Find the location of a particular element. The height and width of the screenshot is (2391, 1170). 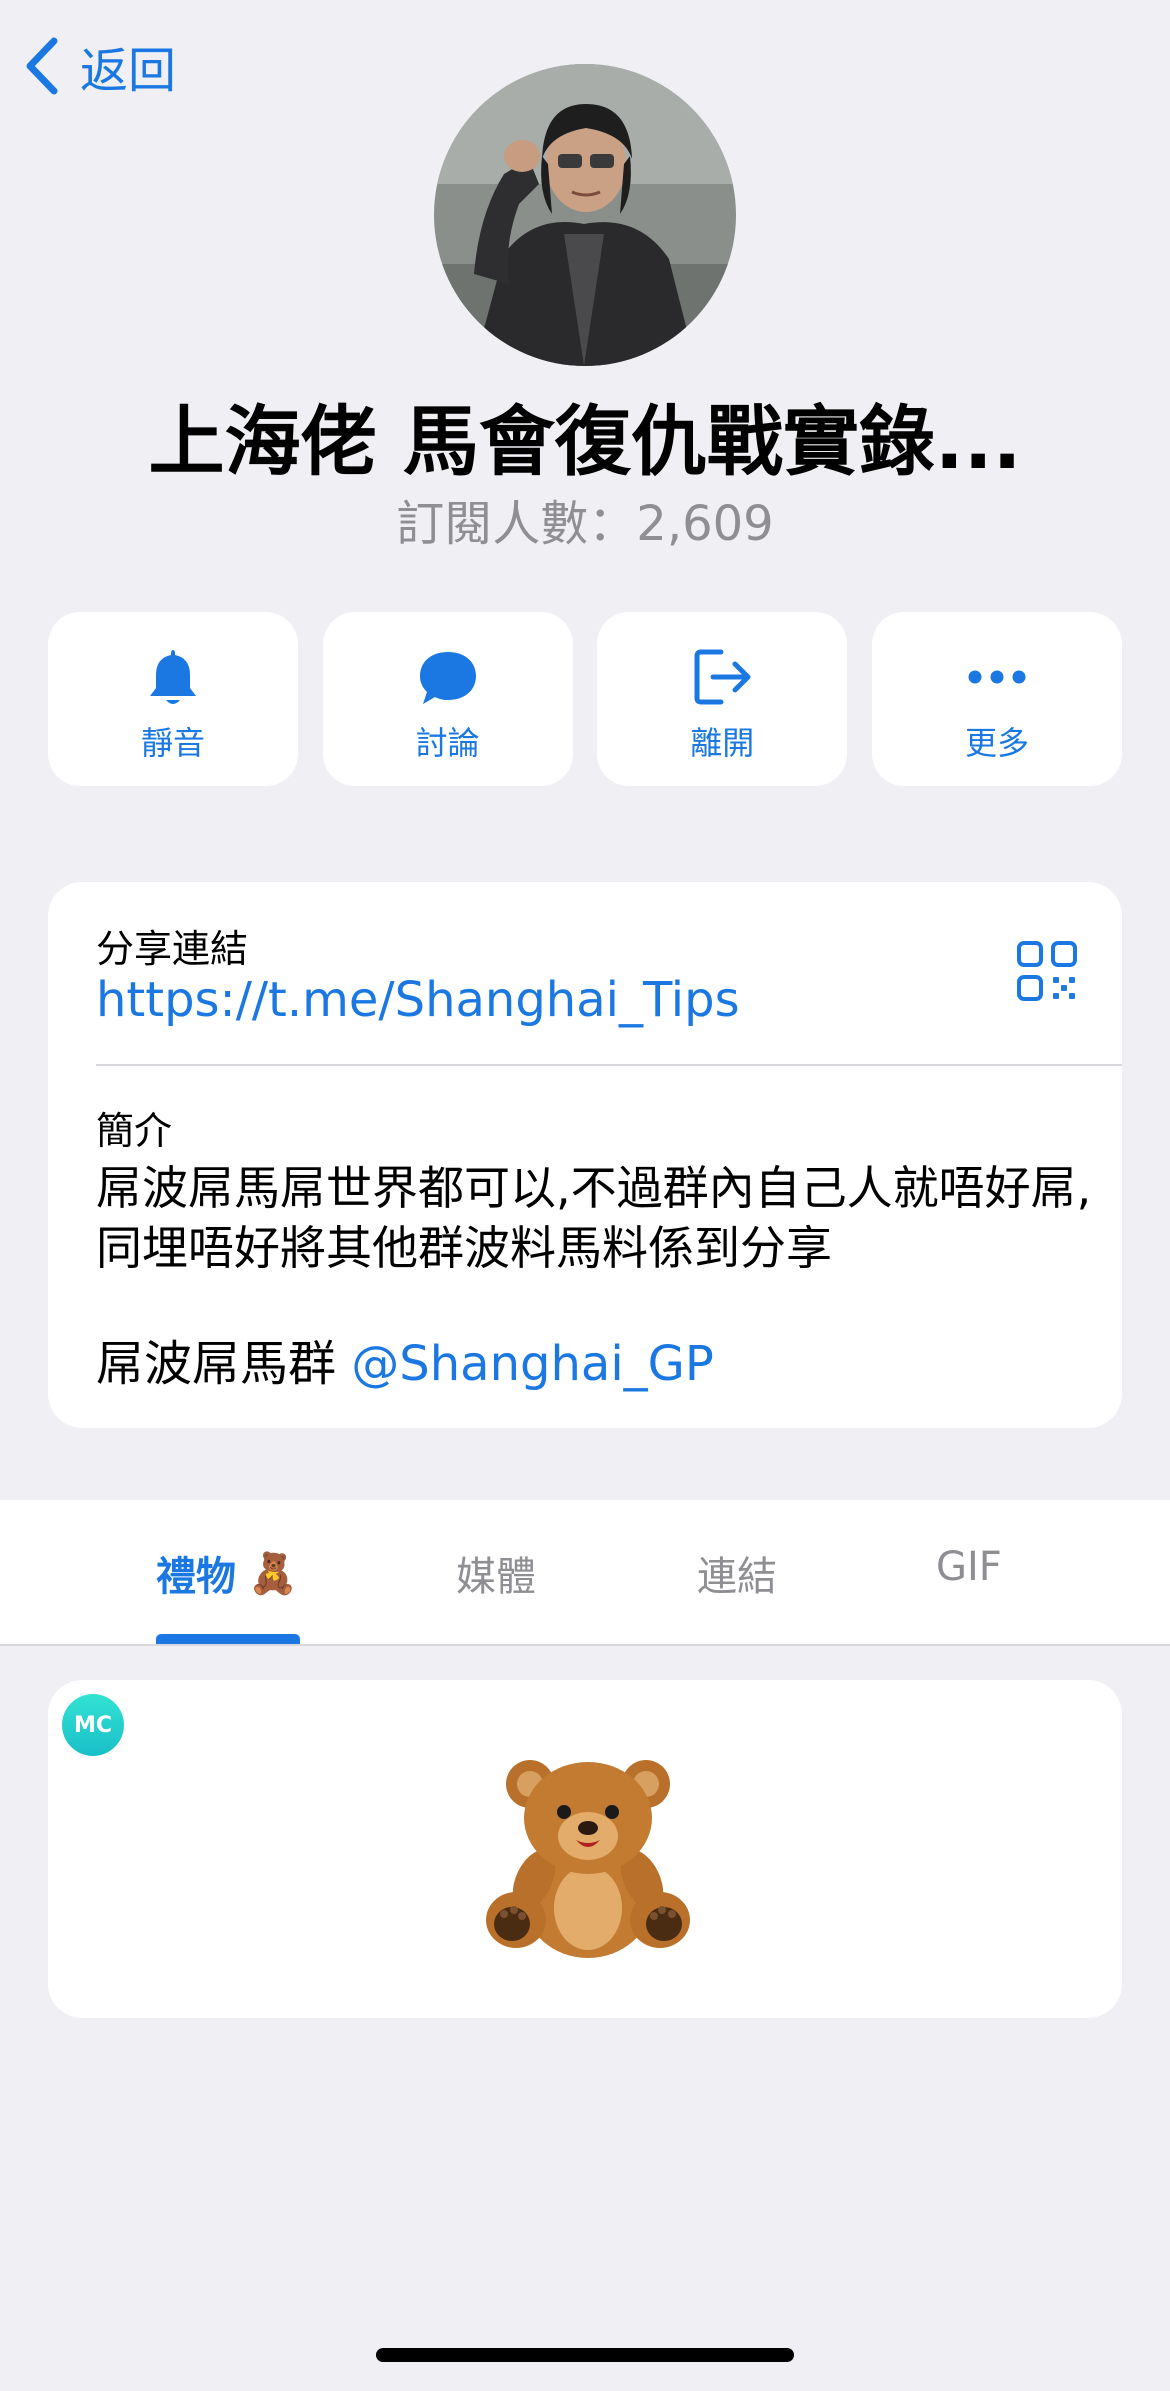

gift-item: MC is located at coordinates (585, 1849).